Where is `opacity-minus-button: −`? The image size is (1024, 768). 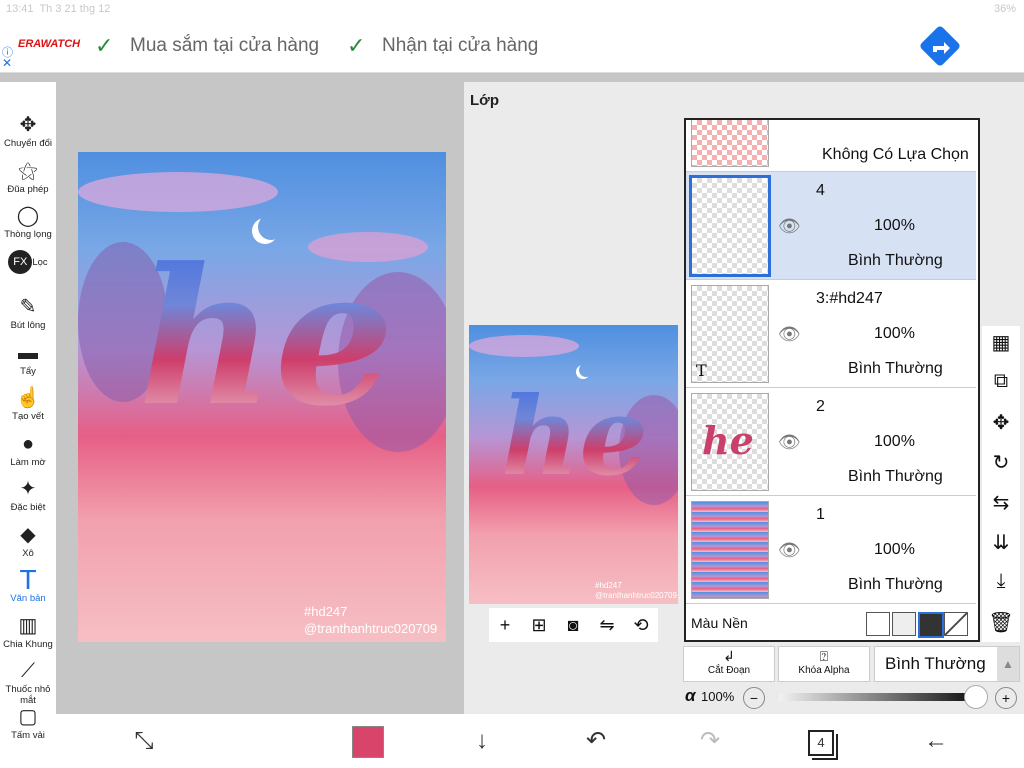
opacity-minus-button: − is located at coordinates (754, 698).